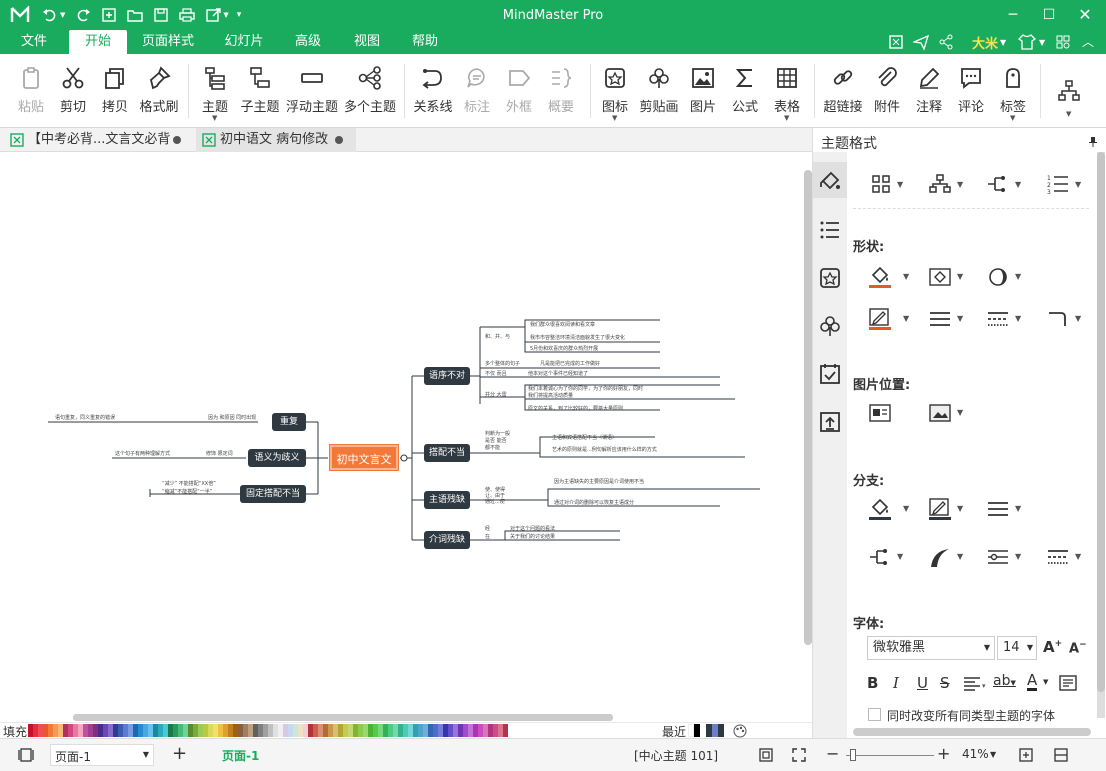 This screenshot has height=771, width=1106. Describe the element at coordinates (240, 755) in the screenshot. I see `page-tab: 页面-1` at that location.